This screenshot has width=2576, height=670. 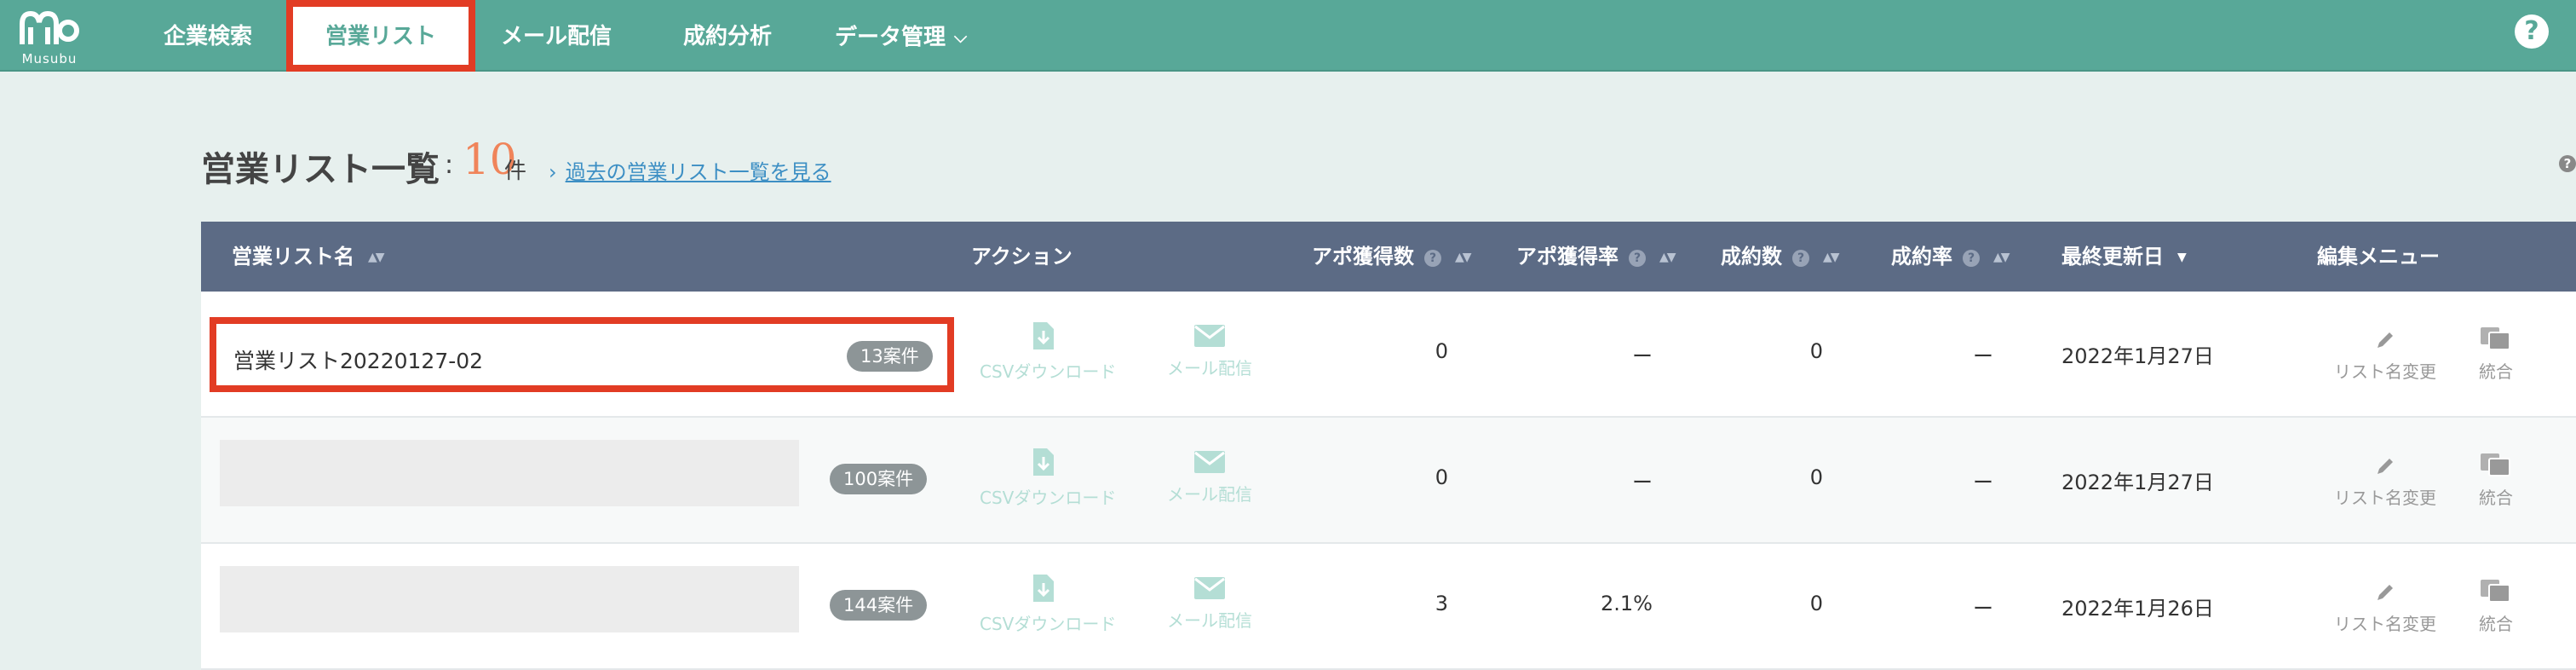 I want to click on case-count-badge: 144案件, so click(x=879, y=605).